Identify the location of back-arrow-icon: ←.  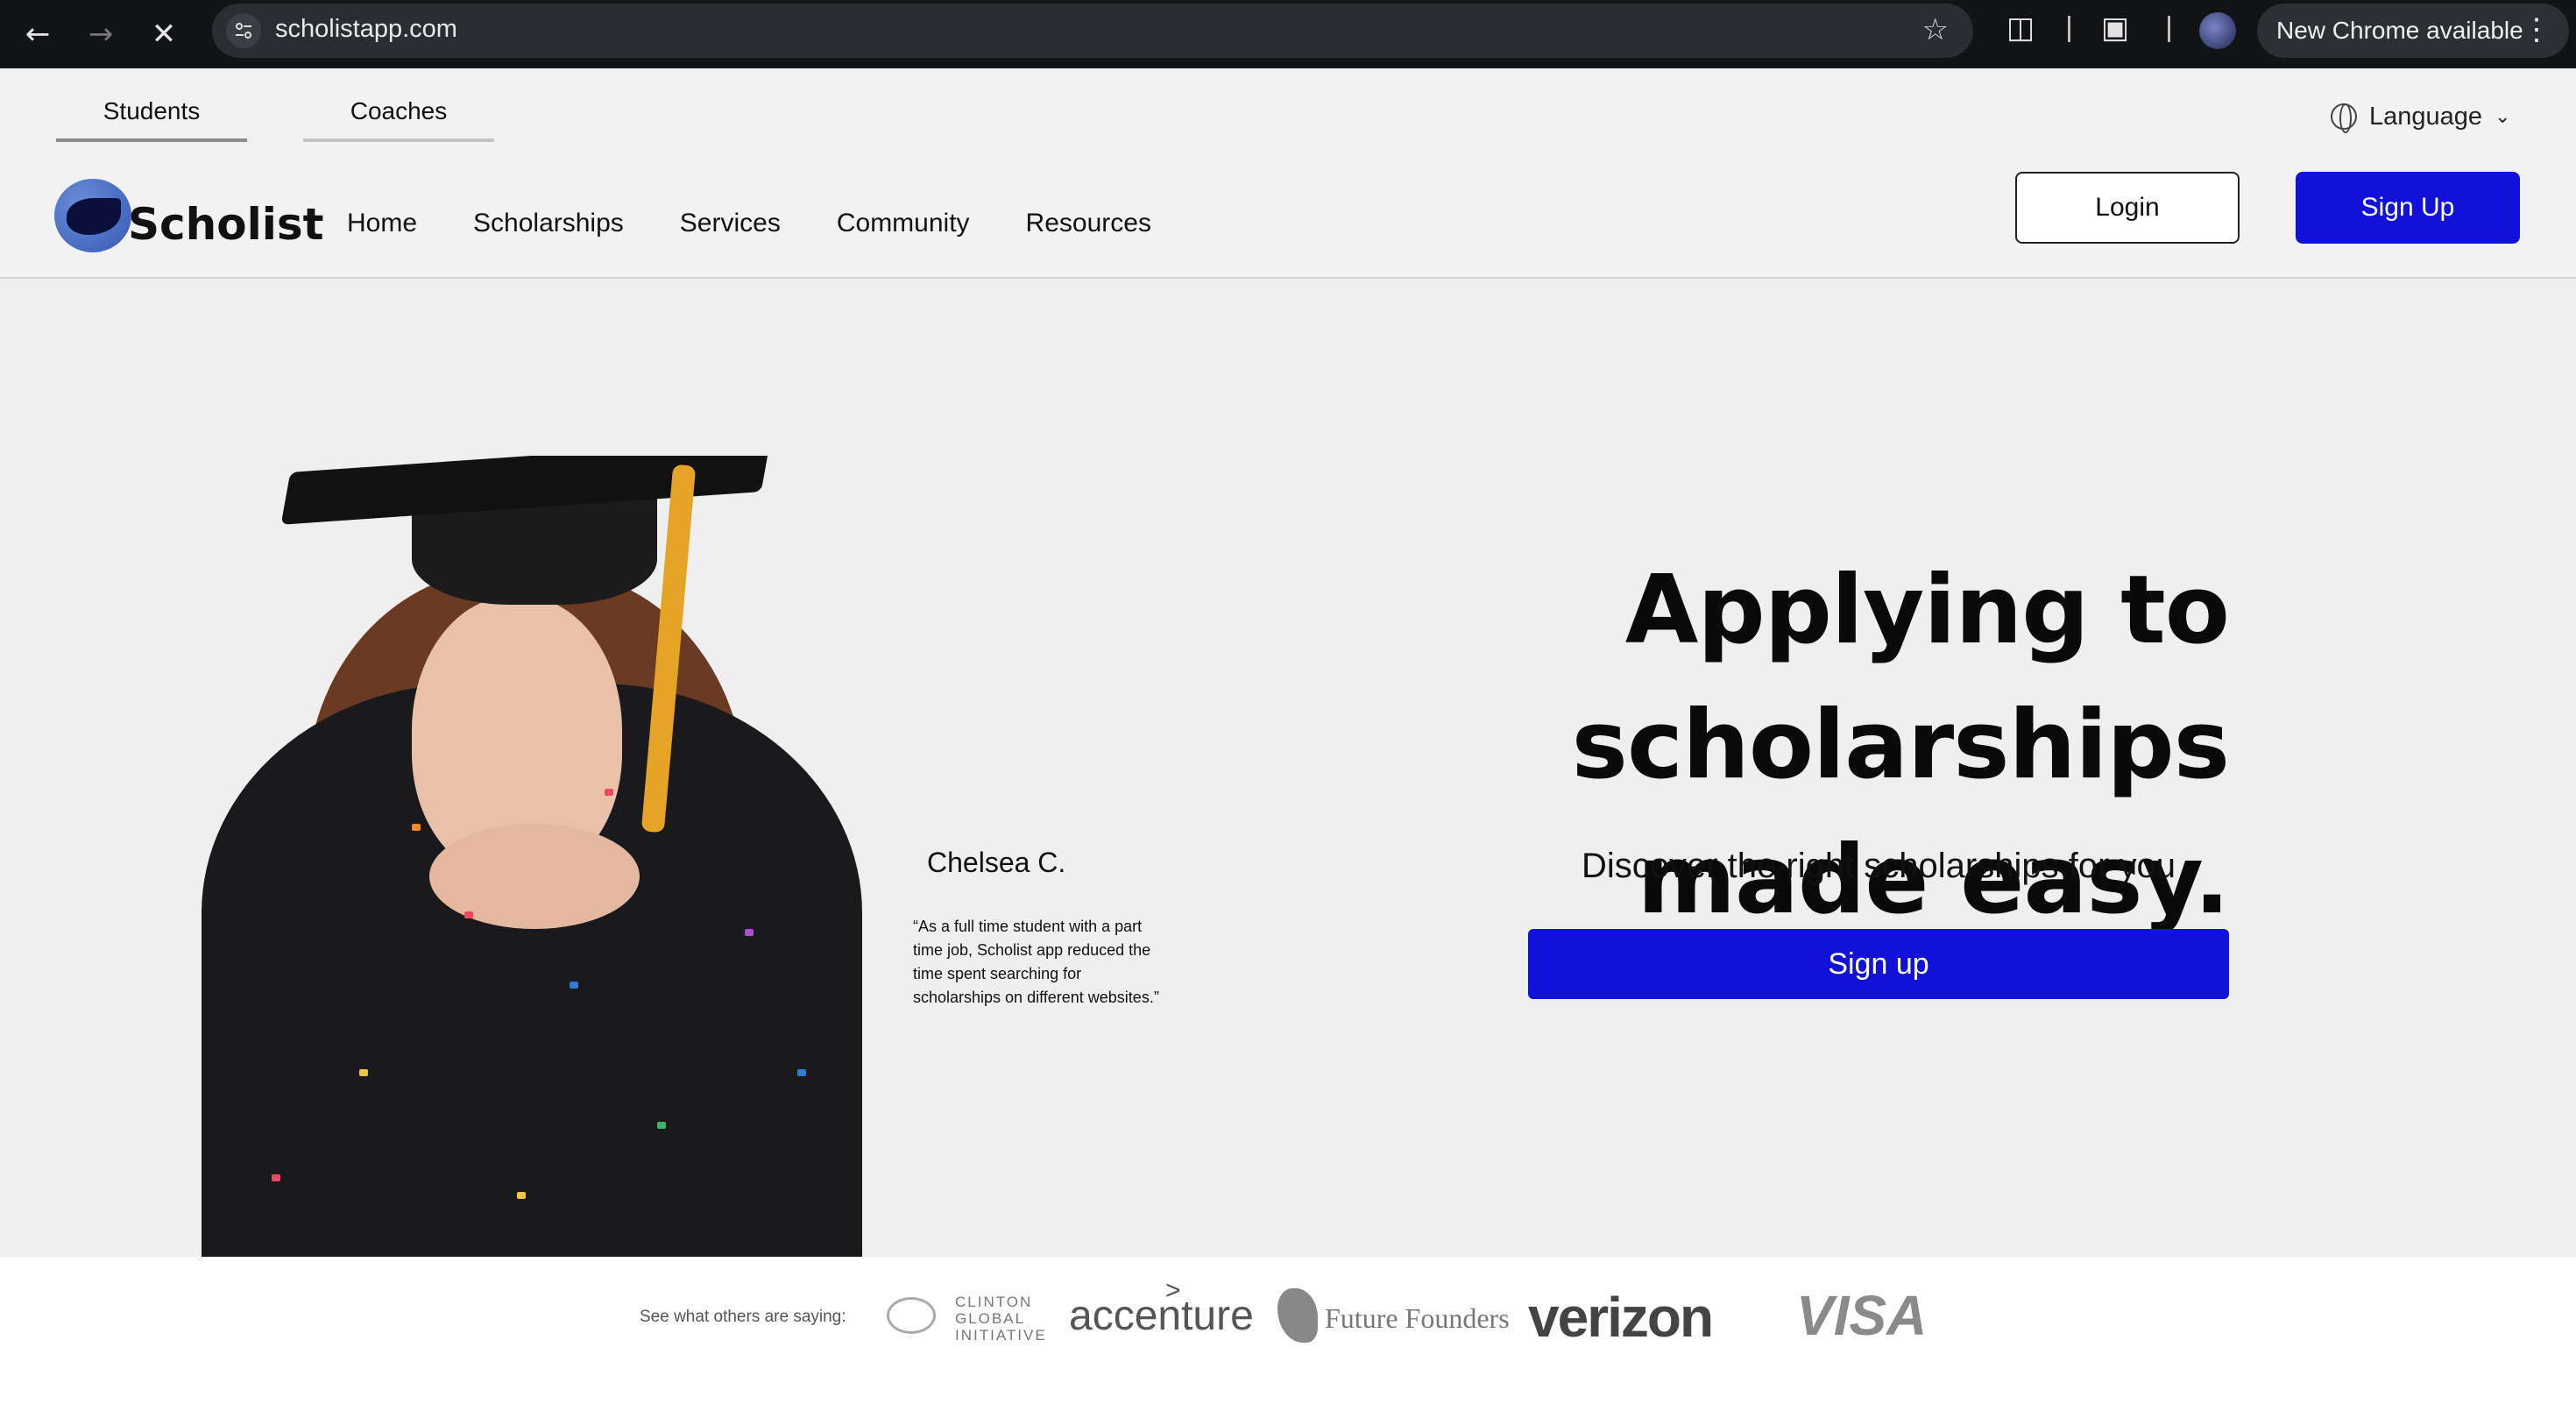
(38, 34).